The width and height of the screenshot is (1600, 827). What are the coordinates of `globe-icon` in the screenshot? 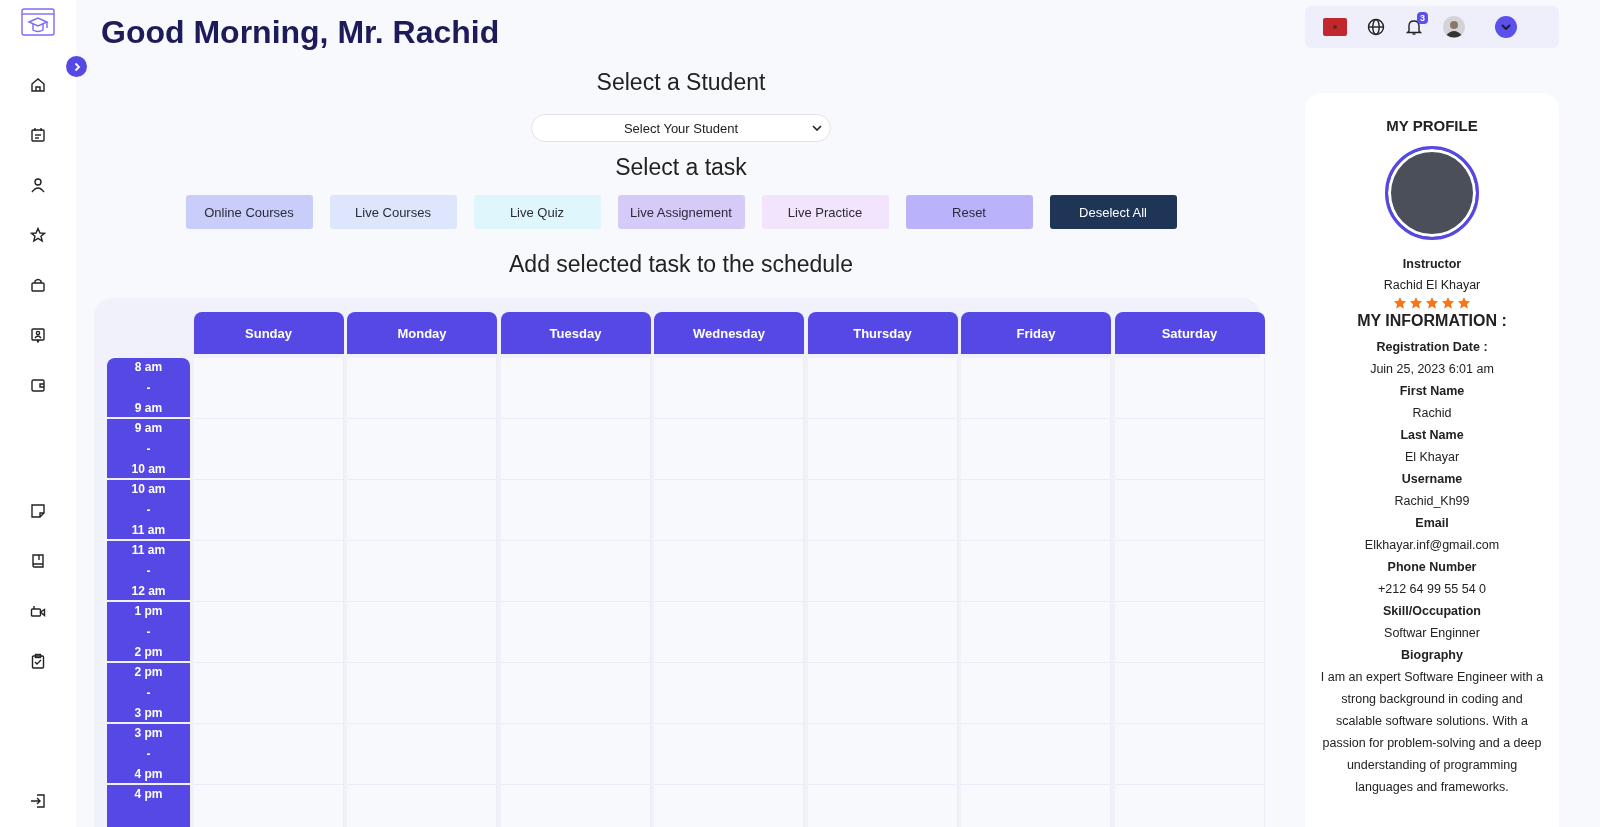 It's located at (1376, 27).